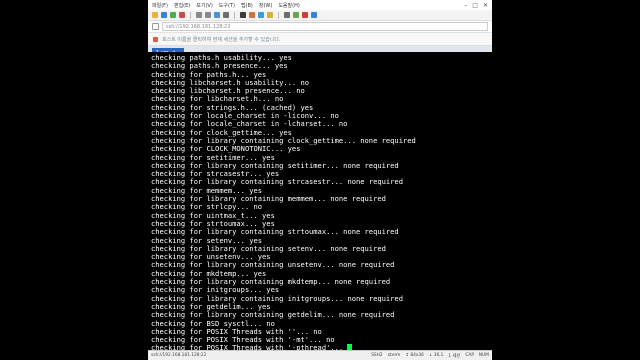  Describe the element at coordinates (314, 15) in the screenshot. I see `help-icon` at that location.